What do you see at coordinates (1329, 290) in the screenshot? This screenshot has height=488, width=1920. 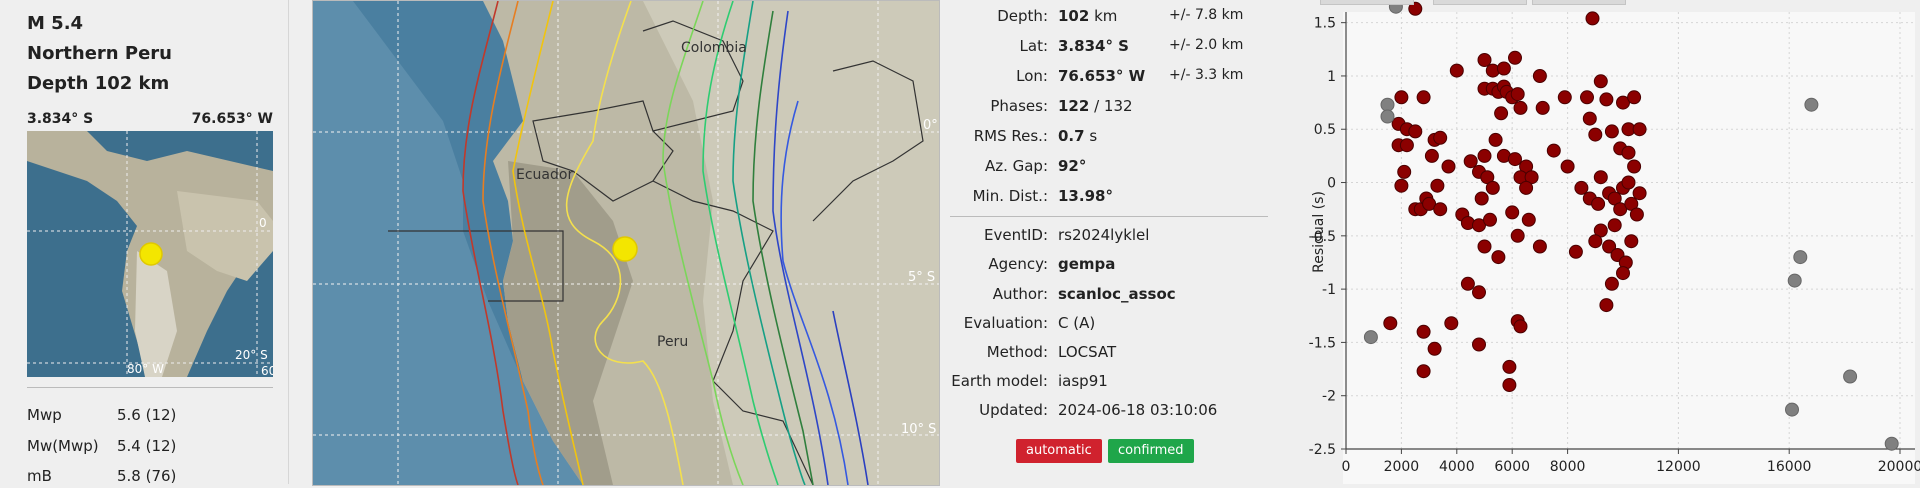 I see `y-tick-label: -1` at bounding box center [1329, 290].